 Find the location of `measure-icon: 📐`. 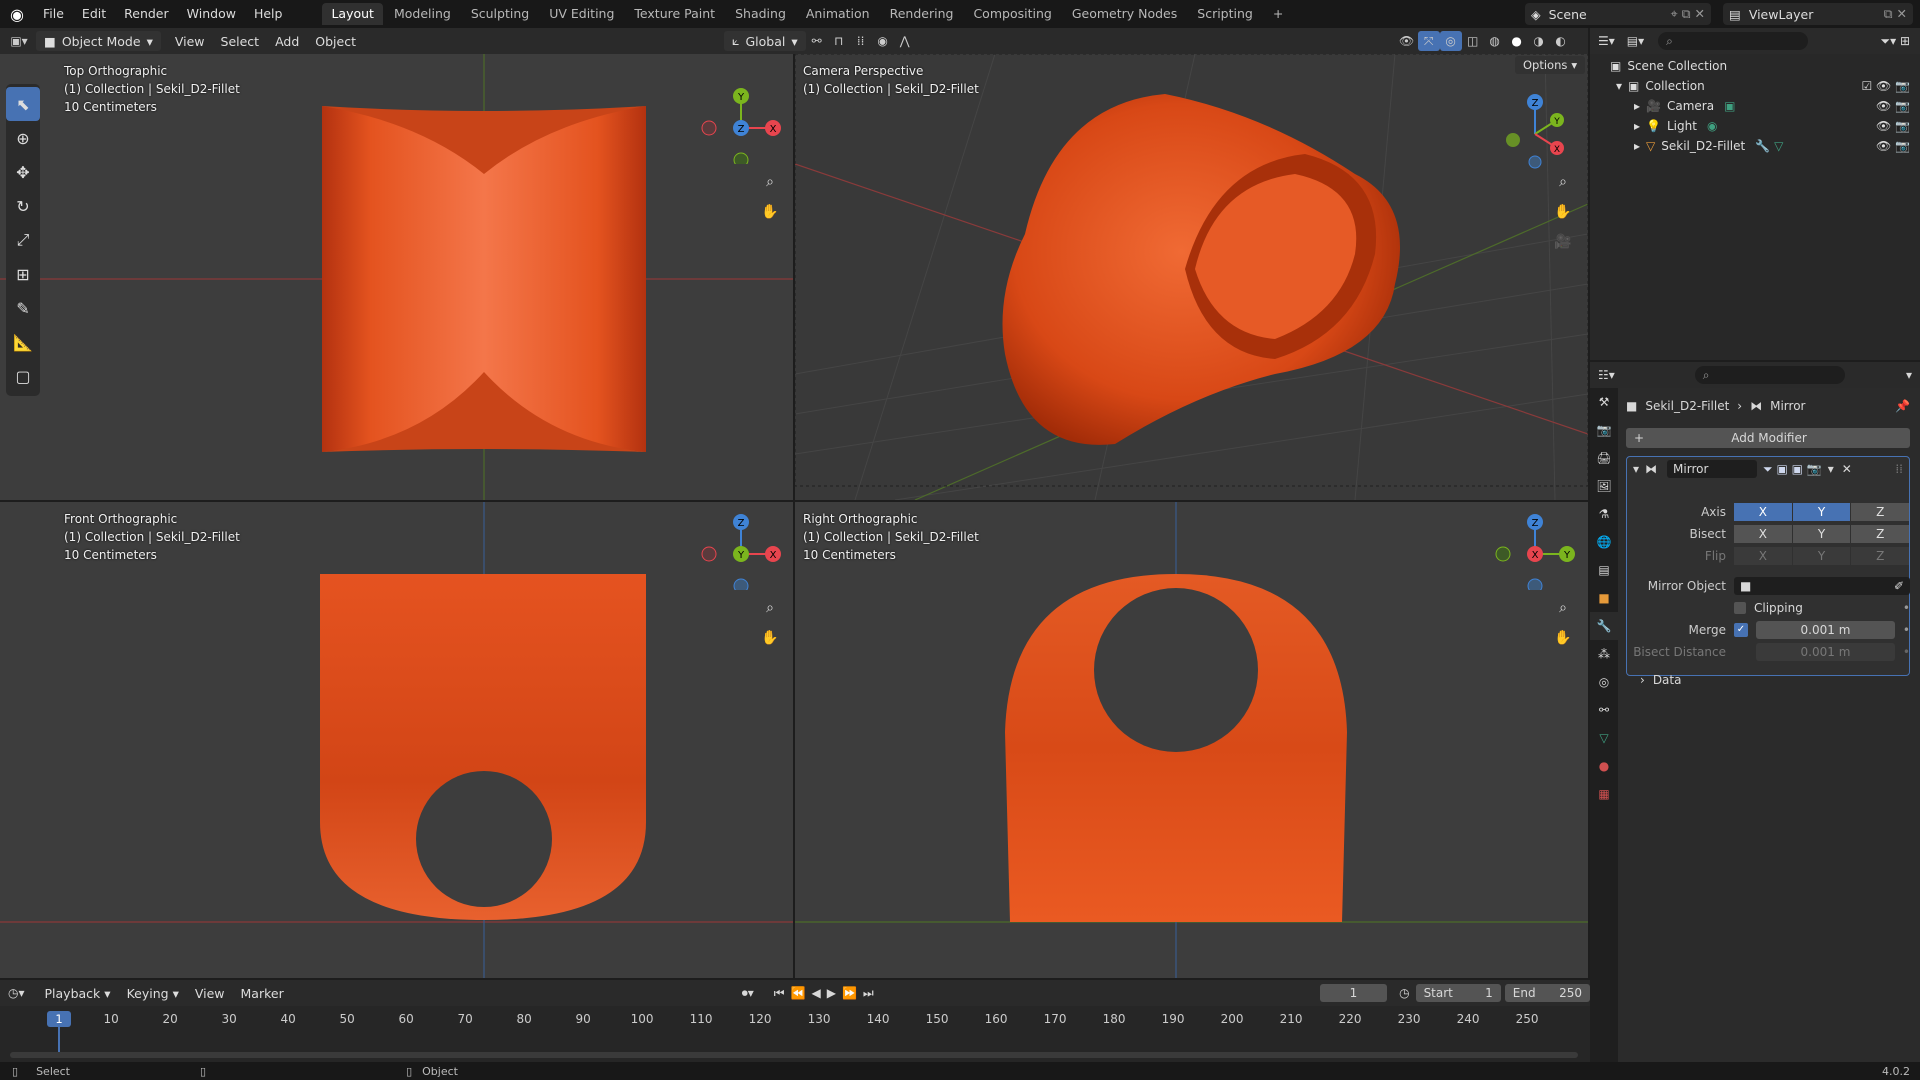

measure-icon: 📐 is located at coordinates (23, 342).